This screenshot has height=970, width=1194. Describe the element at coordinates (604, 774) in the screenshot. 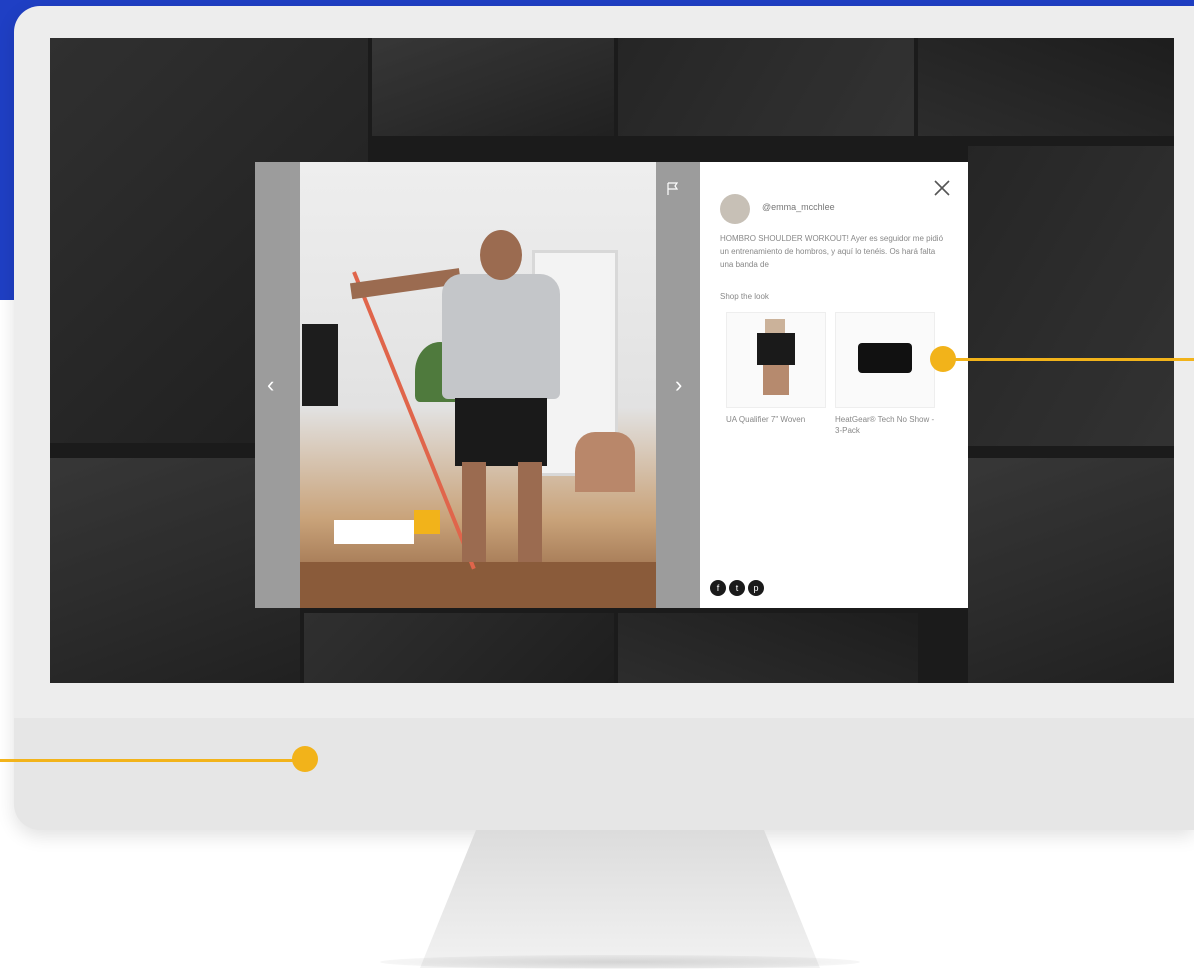

I see `monitor-chin` at that location.